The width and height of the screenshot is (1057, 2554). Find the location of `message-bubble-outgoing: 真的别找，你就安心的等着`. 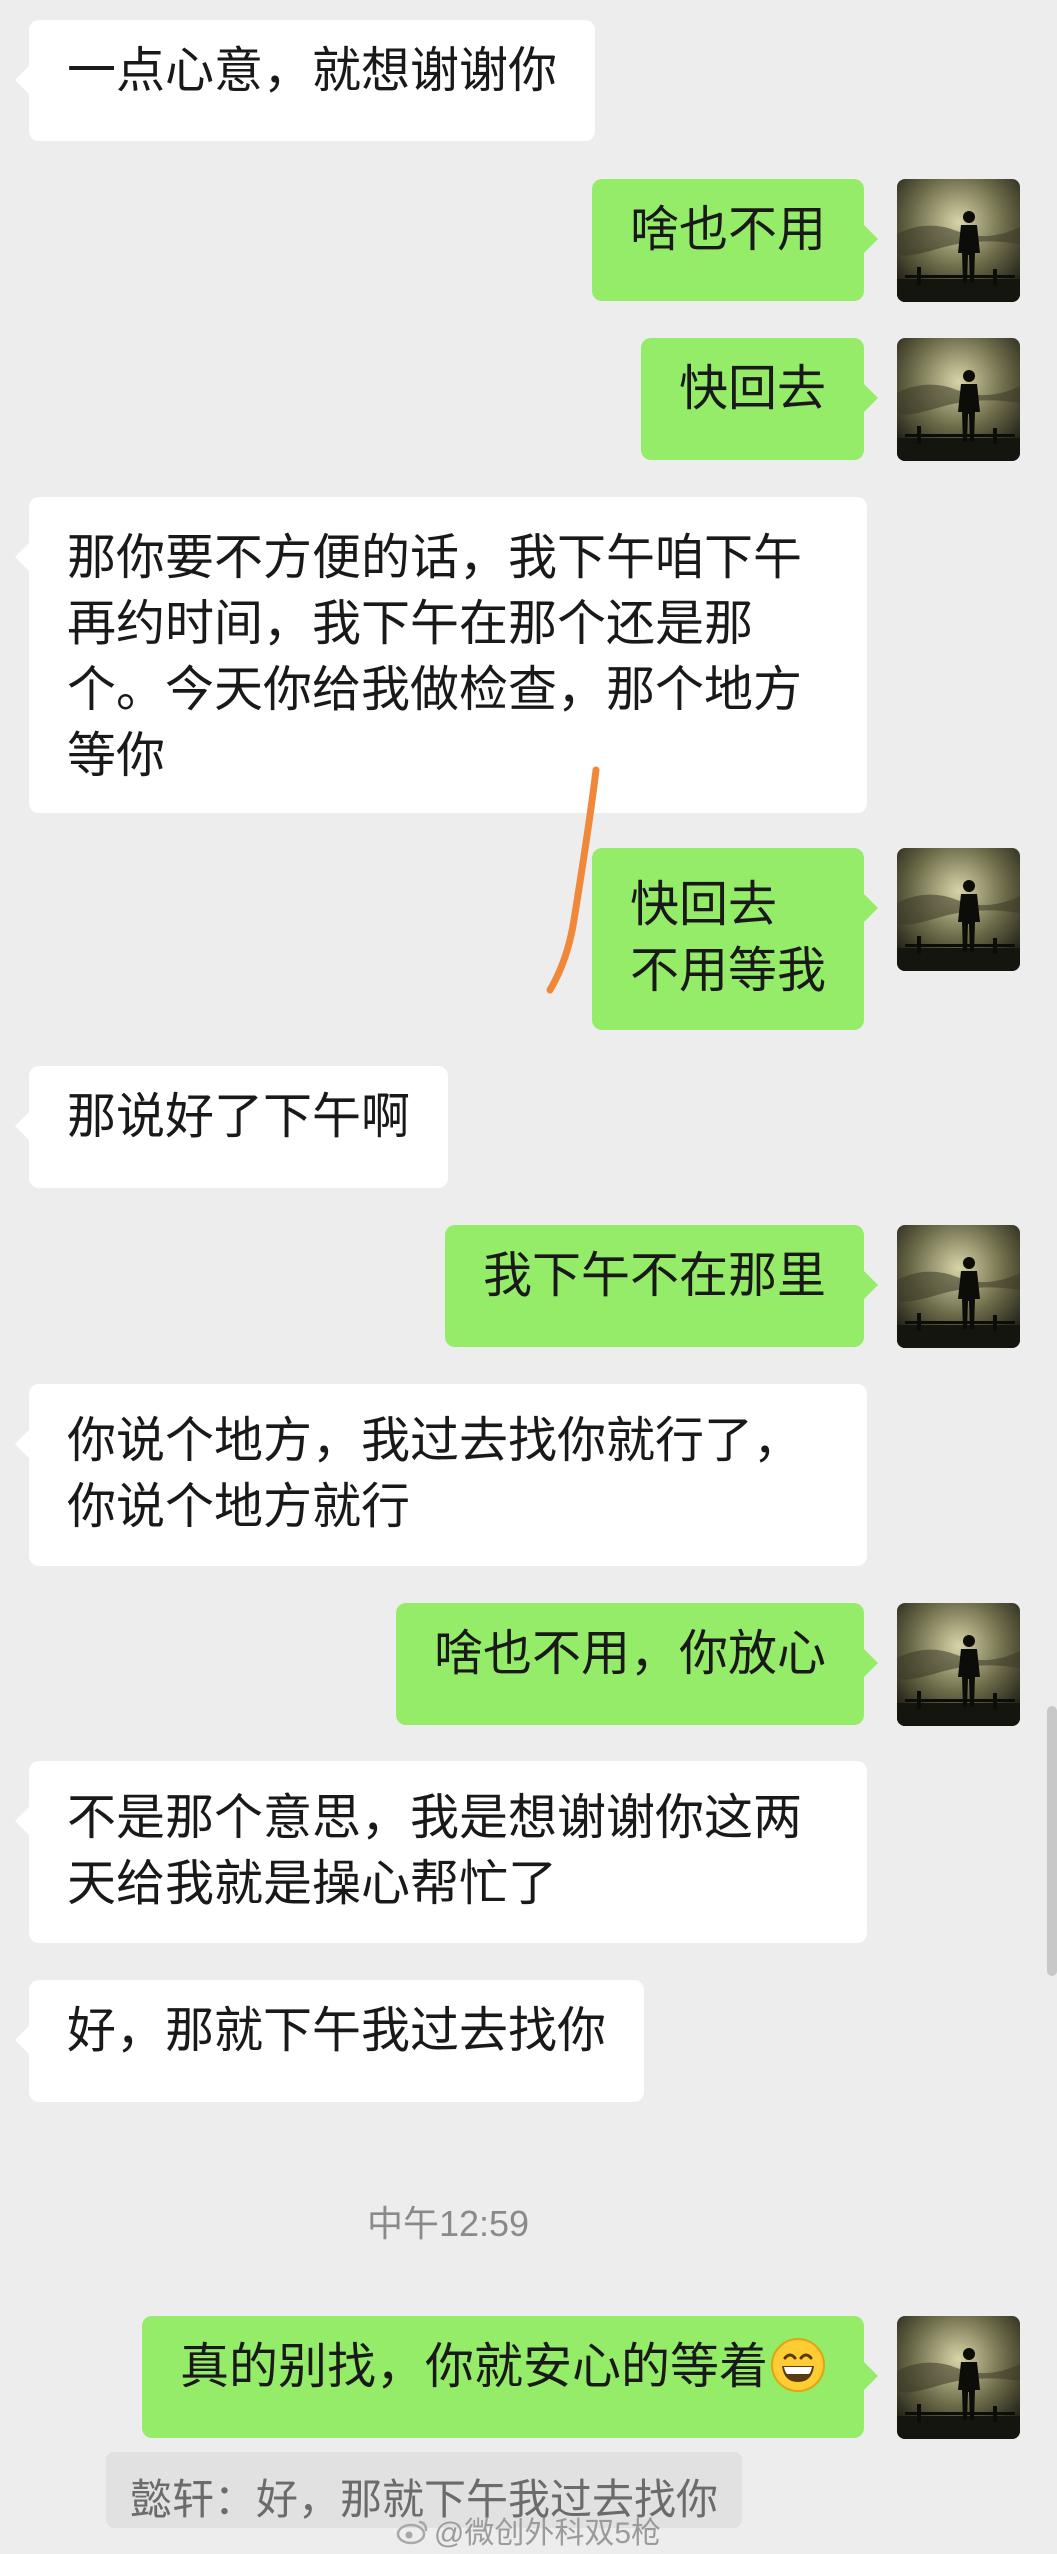

message-bubble-outgoing: 真的别找，你就安心的等着 is located at coordinates (510, 2377).